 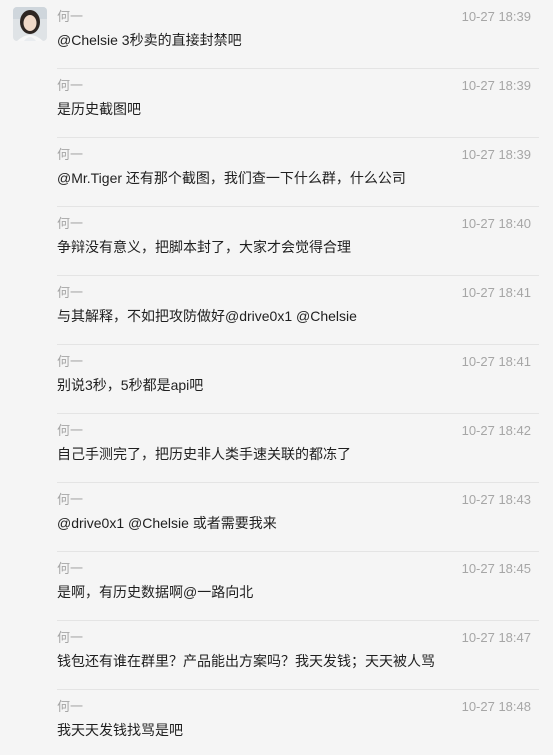 What do you see at coordinates (207, 316) in the screenshot?
I see `message-text: 与其解释，不如把攻防做好@drive0x1 @Chelsie` at bounding box center [207, 316].